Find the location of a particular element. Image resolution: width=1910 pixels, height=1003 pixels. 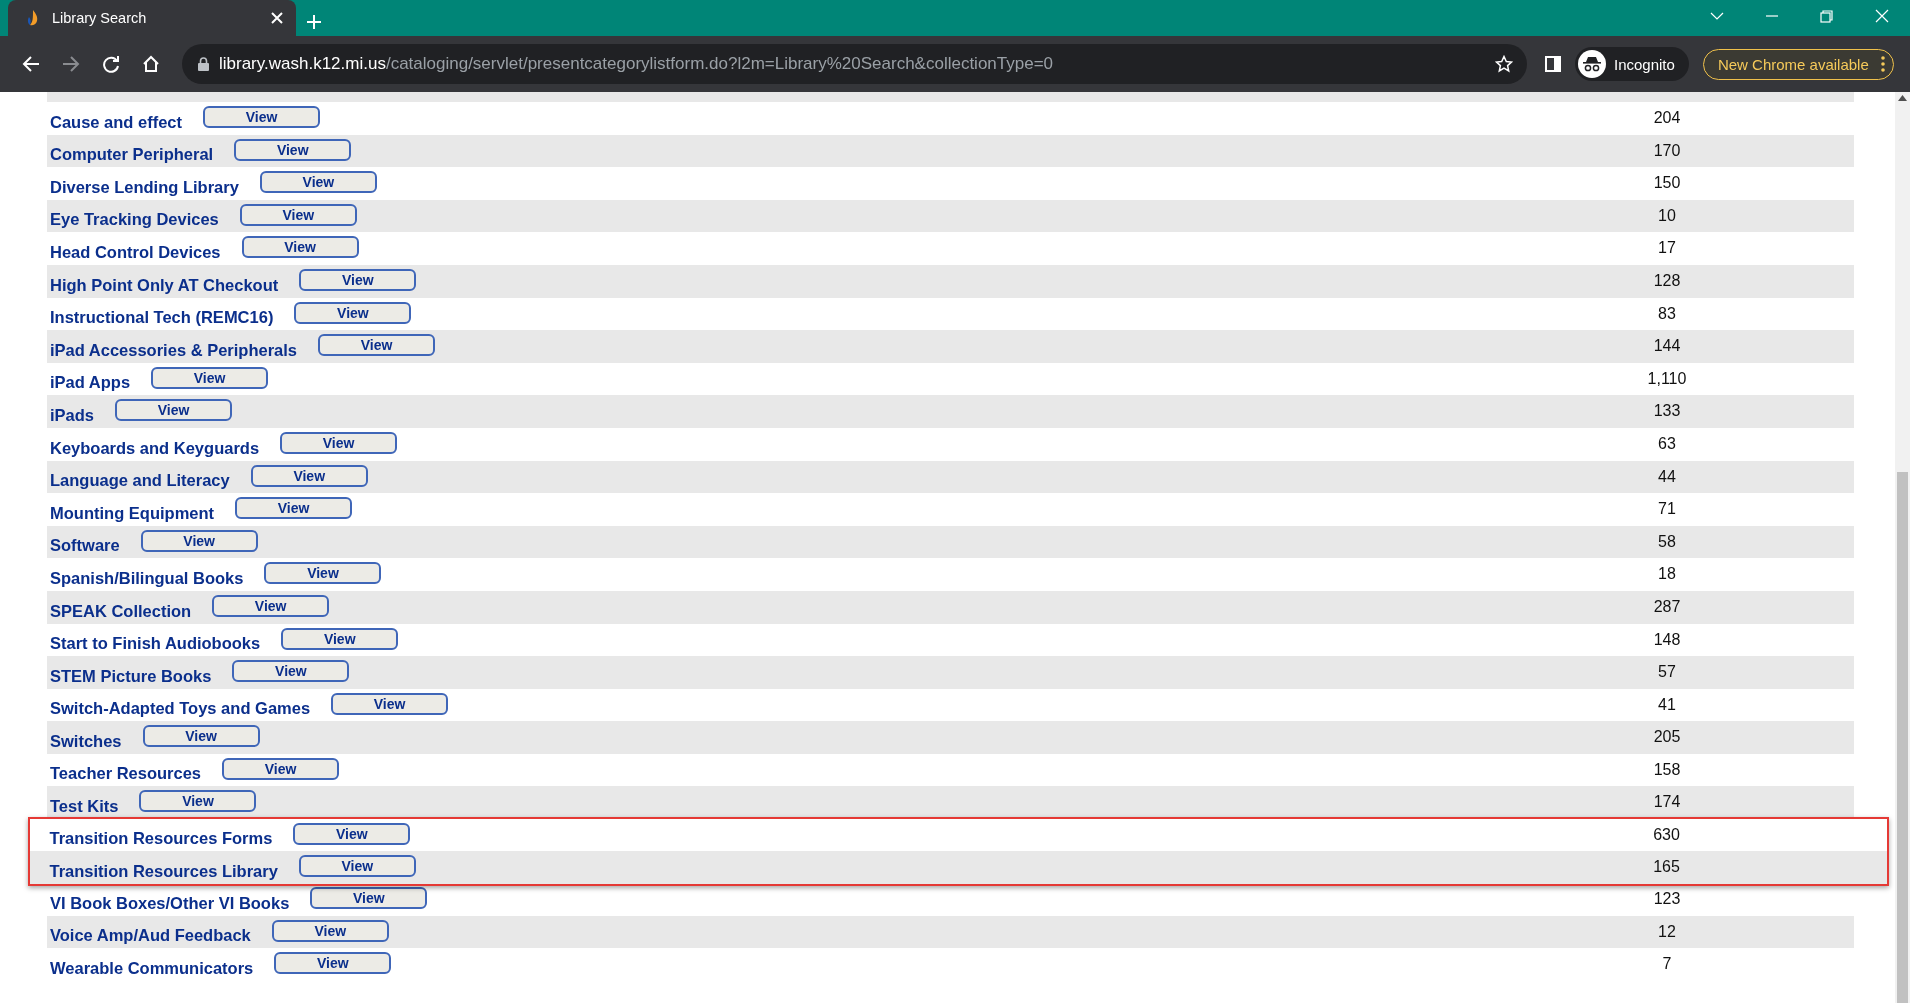

item-count: 71 is located at coordinates (1667, 509).